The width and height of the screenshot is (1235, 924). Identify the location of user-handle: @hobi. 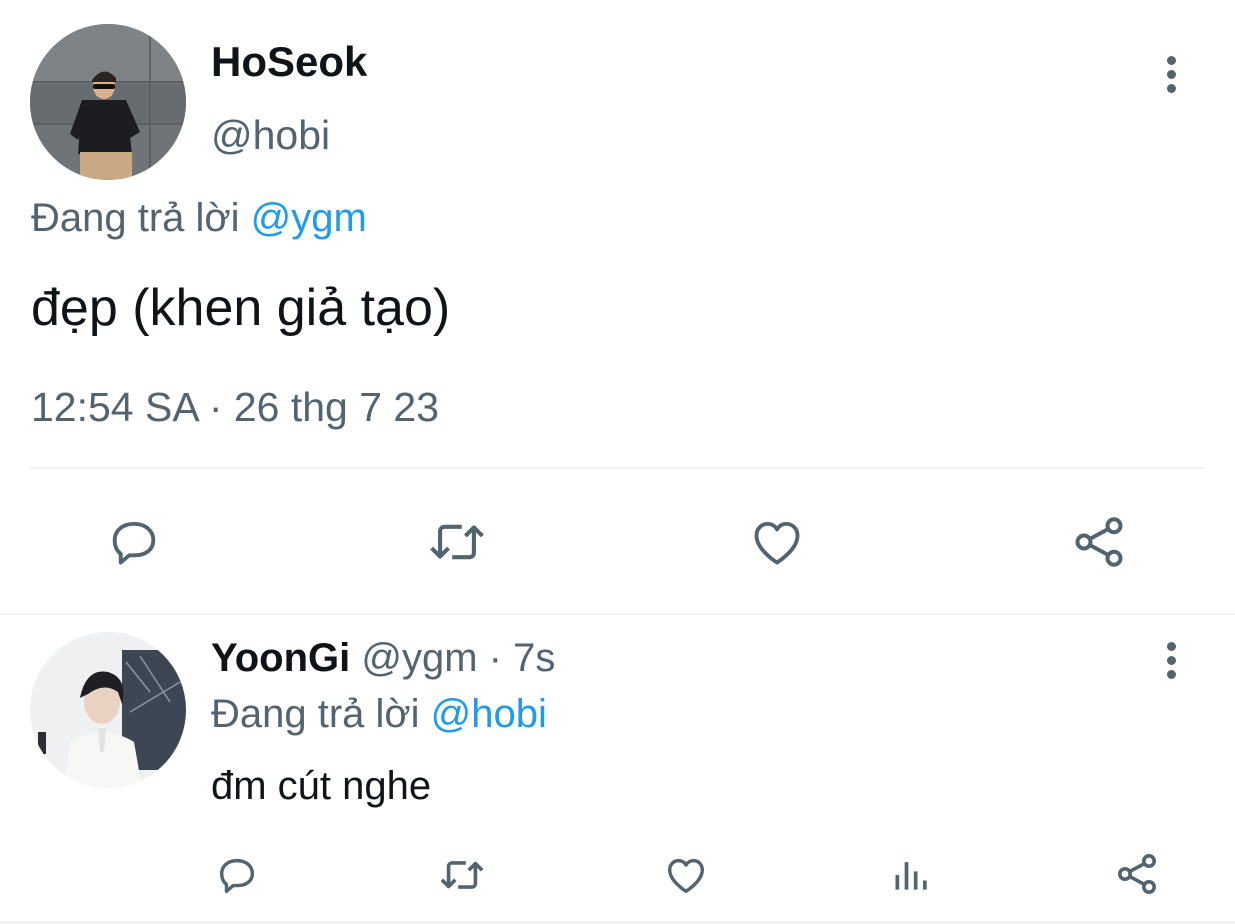
(270, 135).